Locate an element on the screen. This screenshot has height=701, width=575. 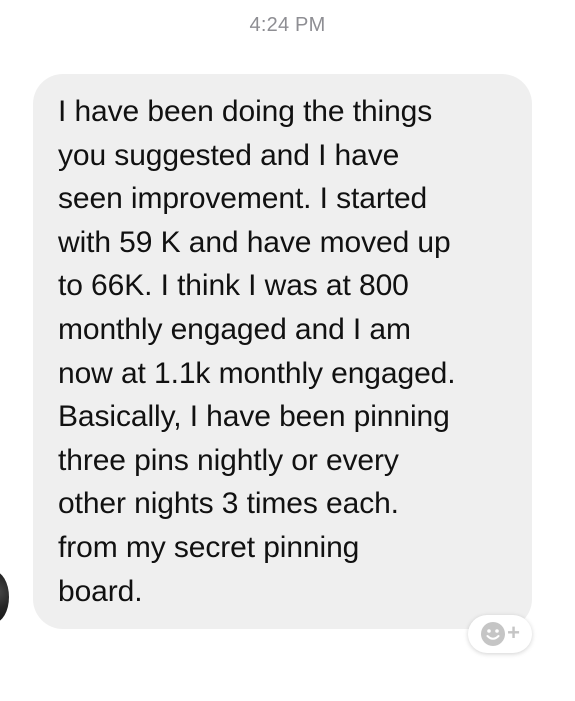
smiley-icon is located at coordinates (493, 634).